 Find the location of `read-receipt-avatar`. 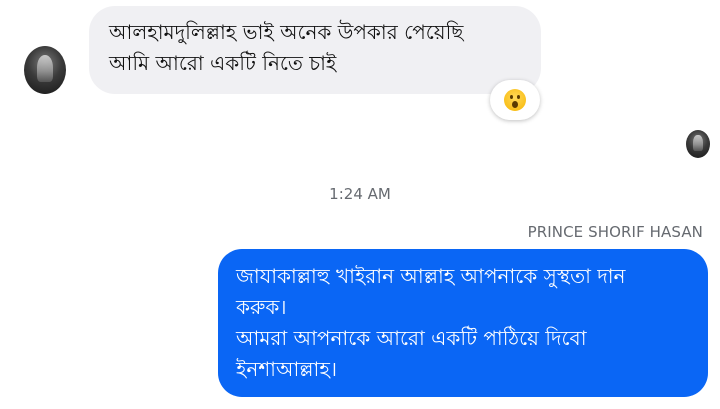

read-receipt-avatar is located at coordinates (698, 144).